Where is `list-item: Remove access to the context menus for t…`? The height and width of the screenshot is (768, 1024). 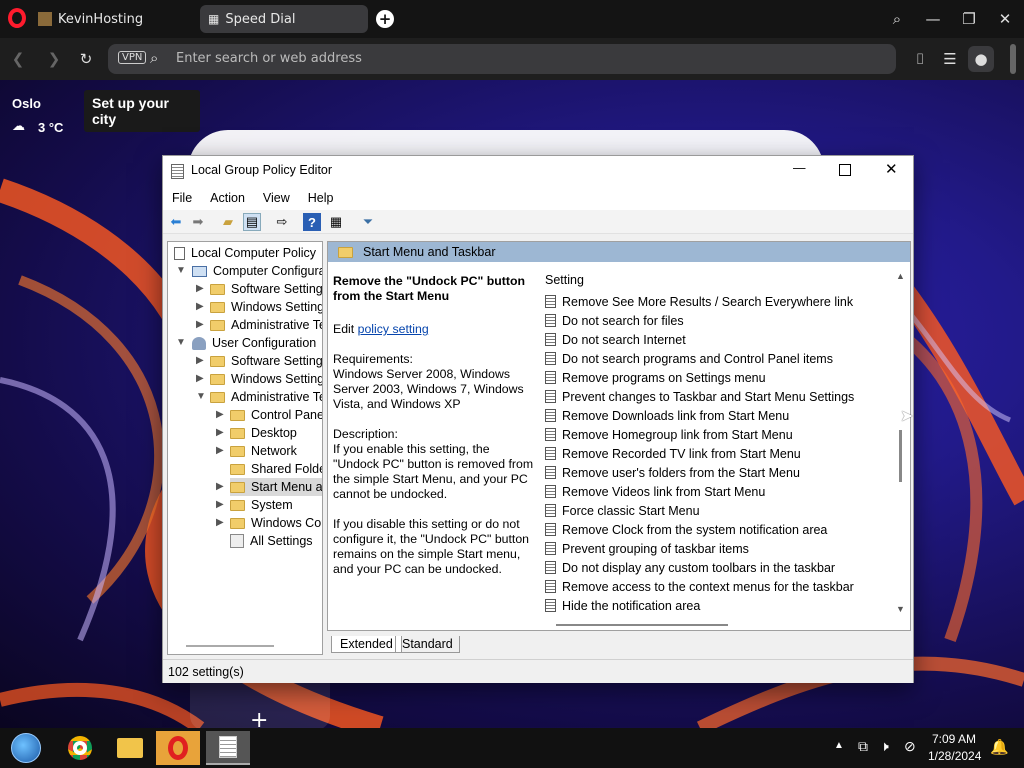
list-item: Remove access to the context menus for t… is located at coordinates (699, 586).